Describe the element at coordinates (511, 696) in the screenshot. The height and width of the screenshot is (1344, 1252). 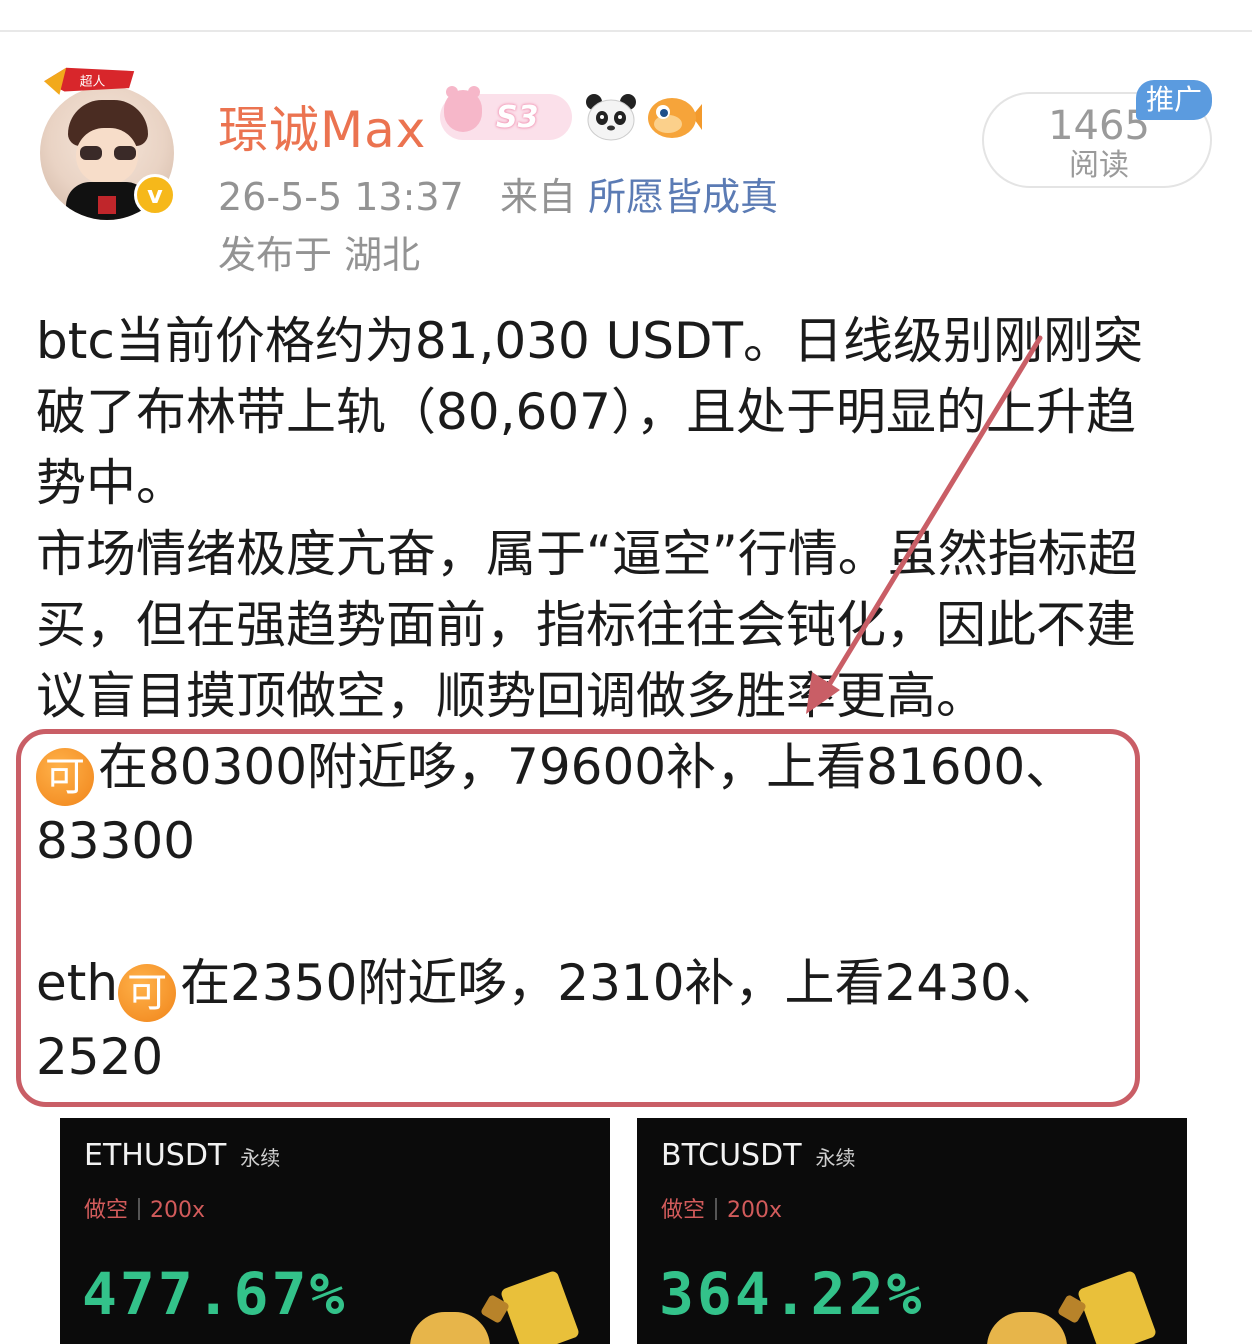
I see `body-line: 议盲目摸顶做空，顺势回调做多胜率更高。` at that location.